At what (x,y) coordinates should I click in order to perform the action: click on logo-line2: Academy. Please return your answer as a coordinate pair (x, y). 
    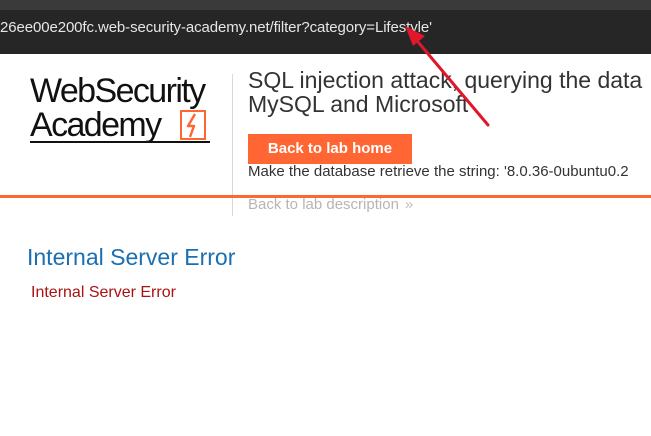
    Looking at the image, I should click on (96, 125).